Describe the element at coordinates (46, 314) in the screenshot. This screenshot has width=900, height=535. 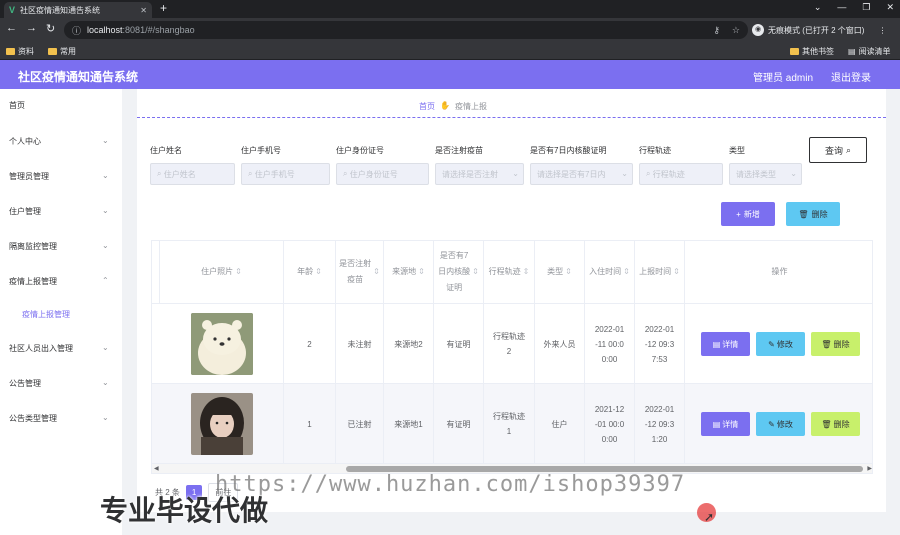
I see `sidebar-subitem-epidemic-report: 疫情上报管理` at that location.